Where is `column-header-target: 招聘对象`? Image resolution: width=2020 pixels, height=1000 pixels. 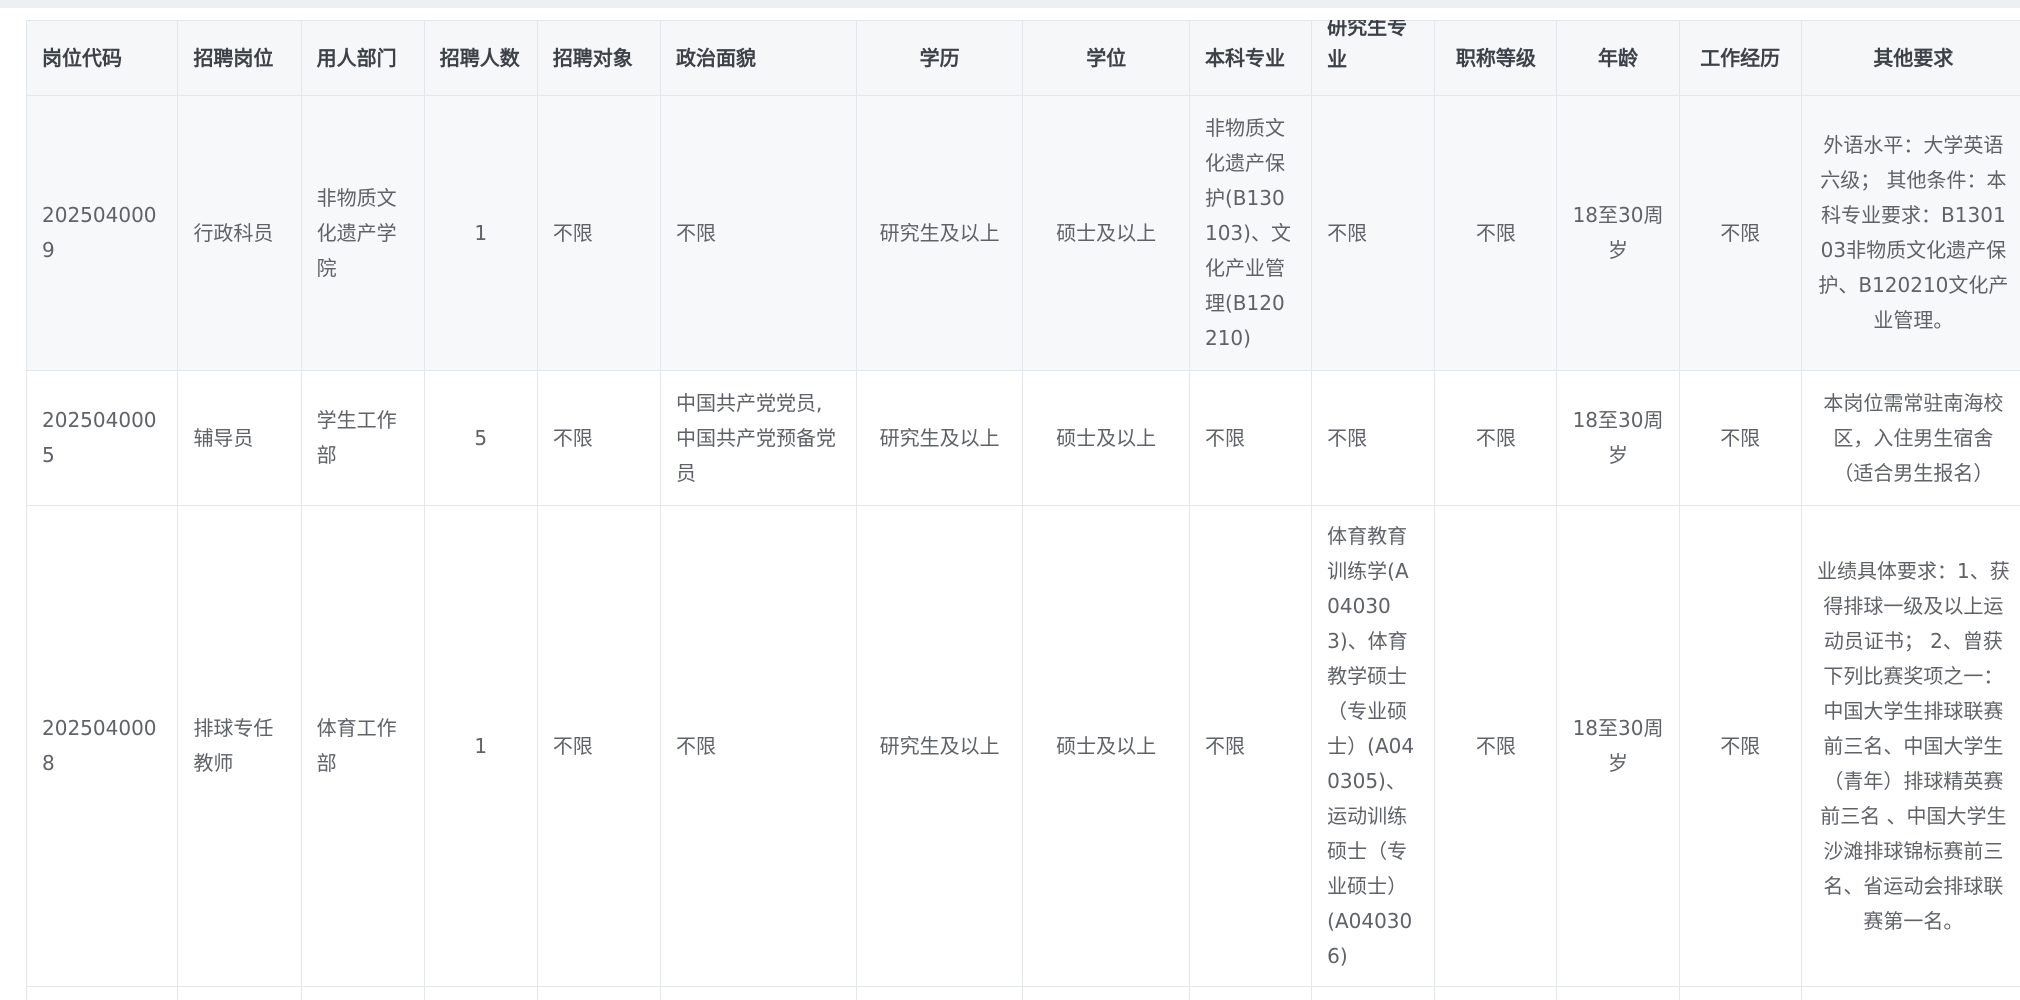 column-header-target: 招聘对象 is located at coordinates (598, 58).